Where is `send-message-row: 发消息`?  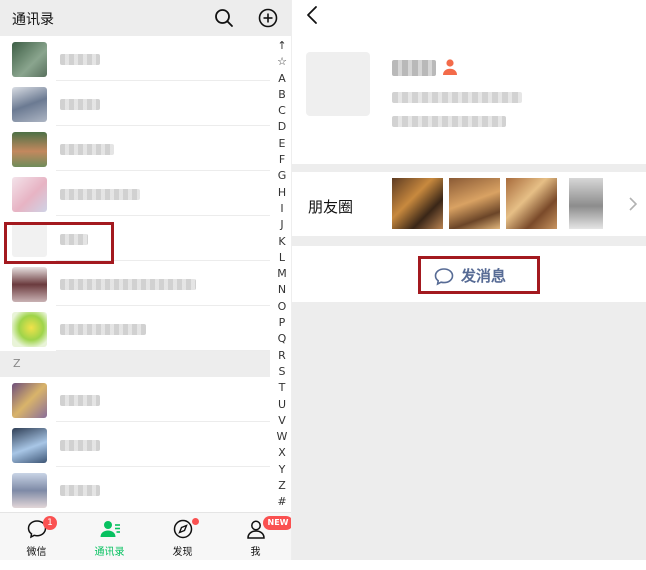 send-message-row: 发消息 is located at coordinates (469, 274).